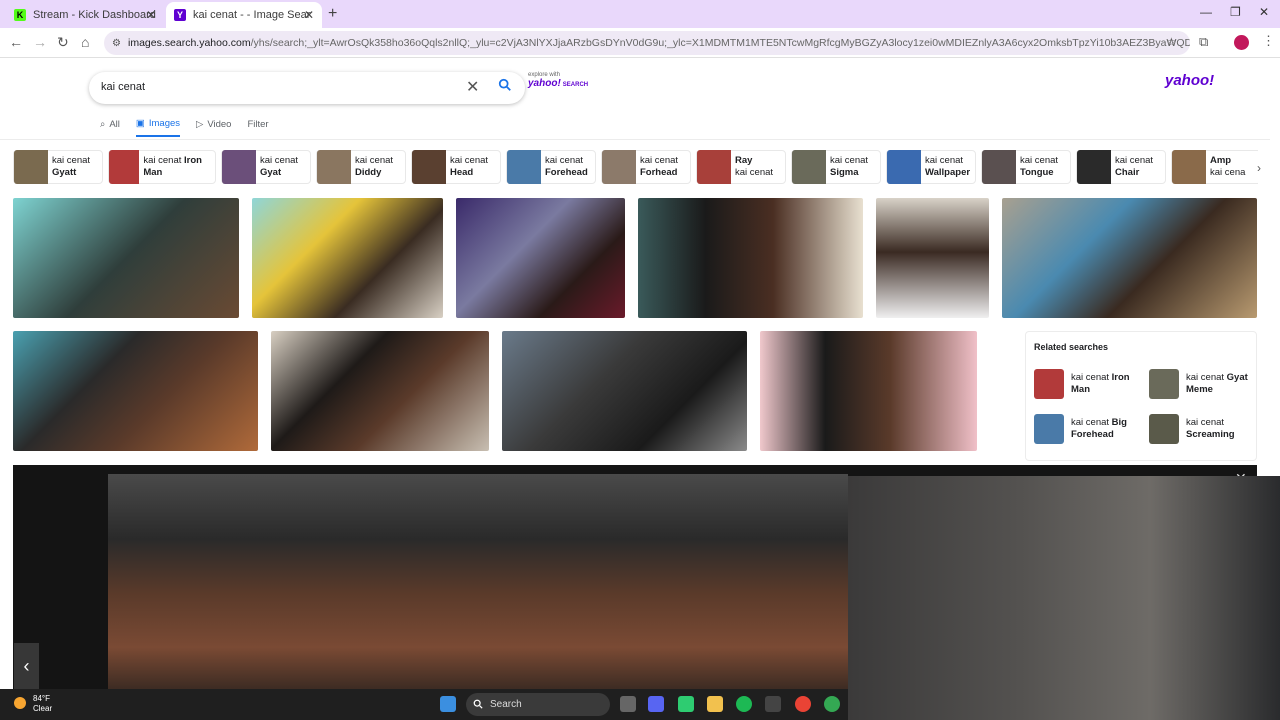  What do you see at coordinates (1206, 12) in the screenshot?
I see `minimize-icon: —` at bounding box center [1206, 12].